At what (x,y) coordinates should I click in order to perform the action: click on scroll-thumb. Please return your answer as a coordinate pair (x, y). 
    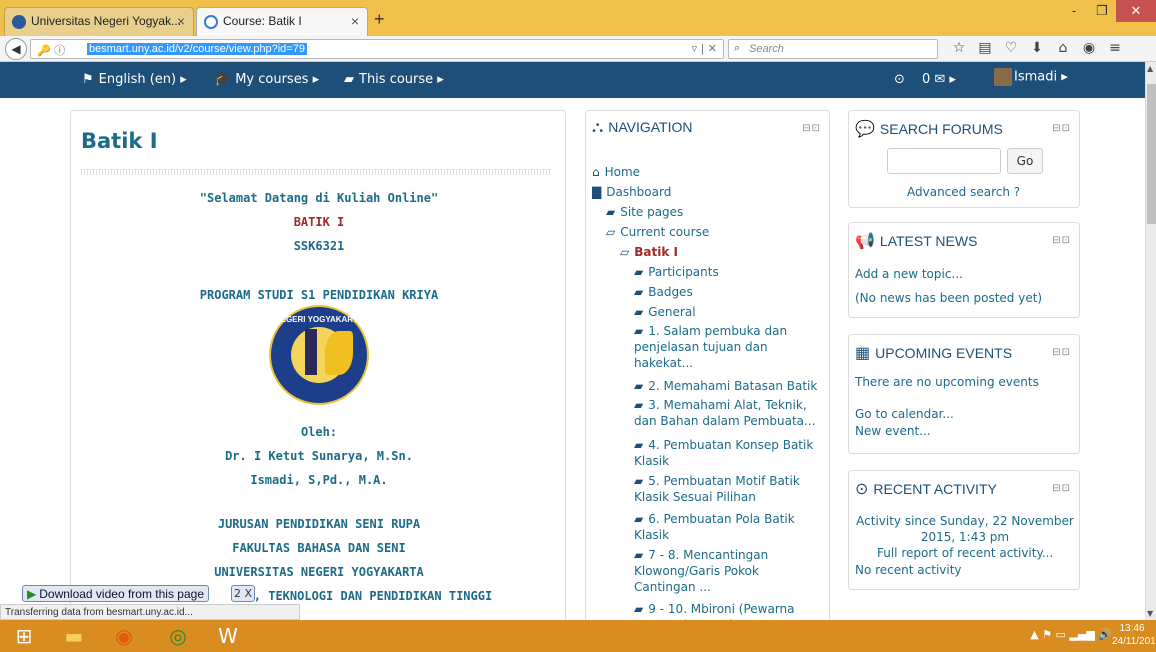
    Looking at the image, I should click on (1151, 154).